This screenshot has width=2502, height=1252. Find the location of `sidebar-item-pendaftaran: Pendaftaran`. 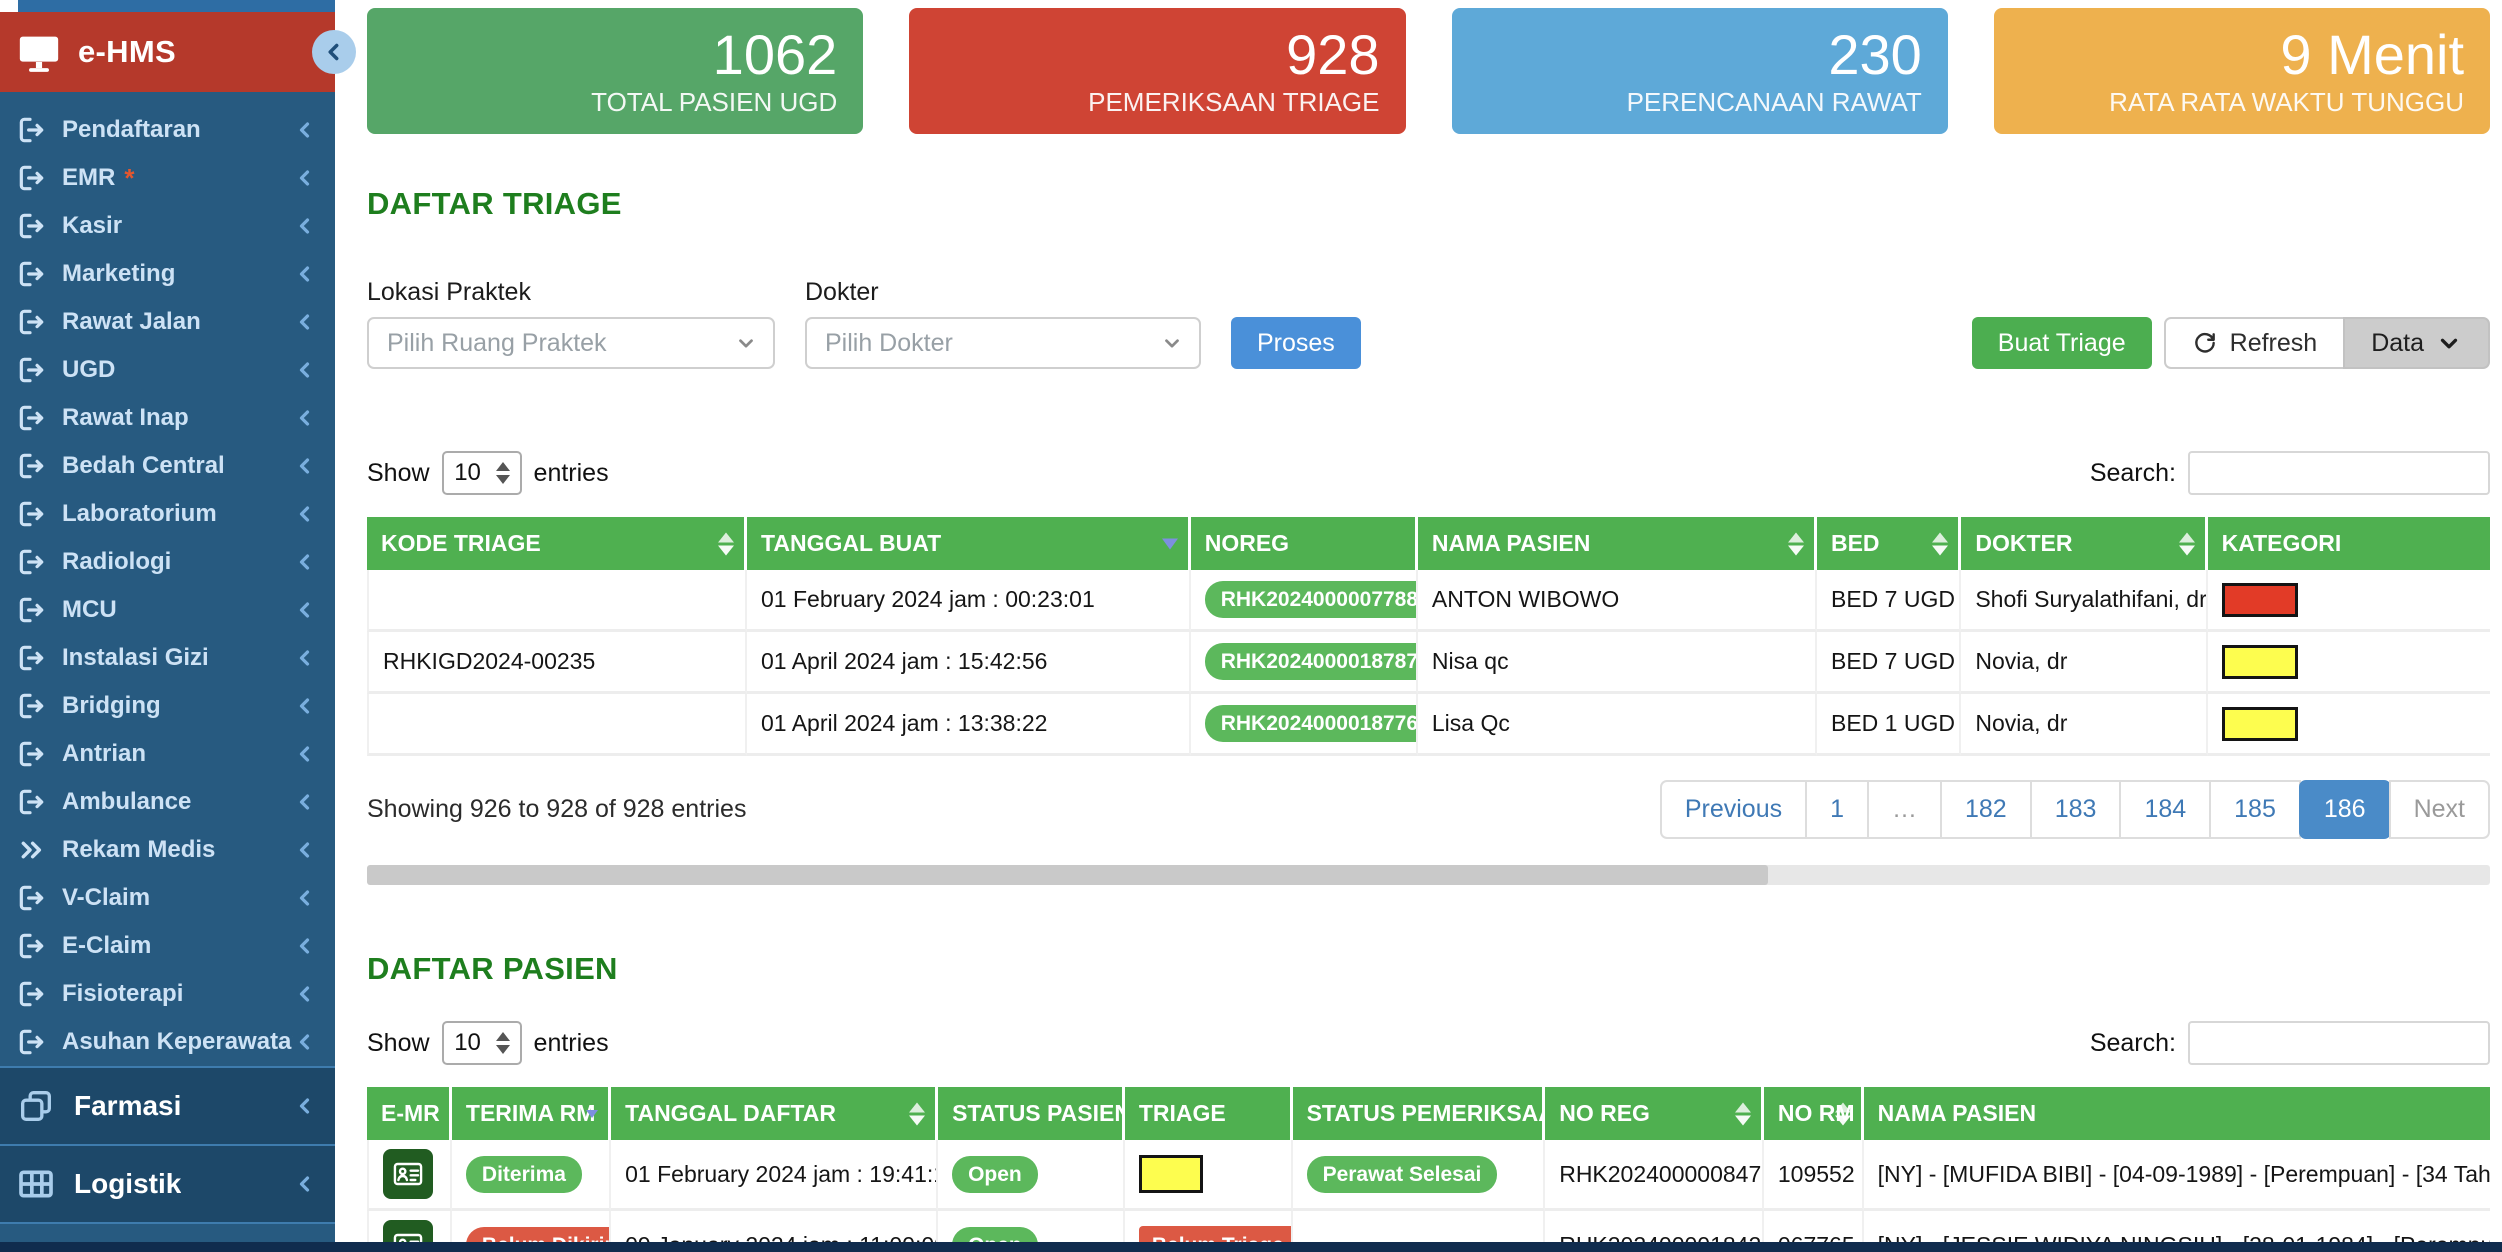

sidebar-item-pendaftaran: Pendaftaran is located at coordinates (167, 130).